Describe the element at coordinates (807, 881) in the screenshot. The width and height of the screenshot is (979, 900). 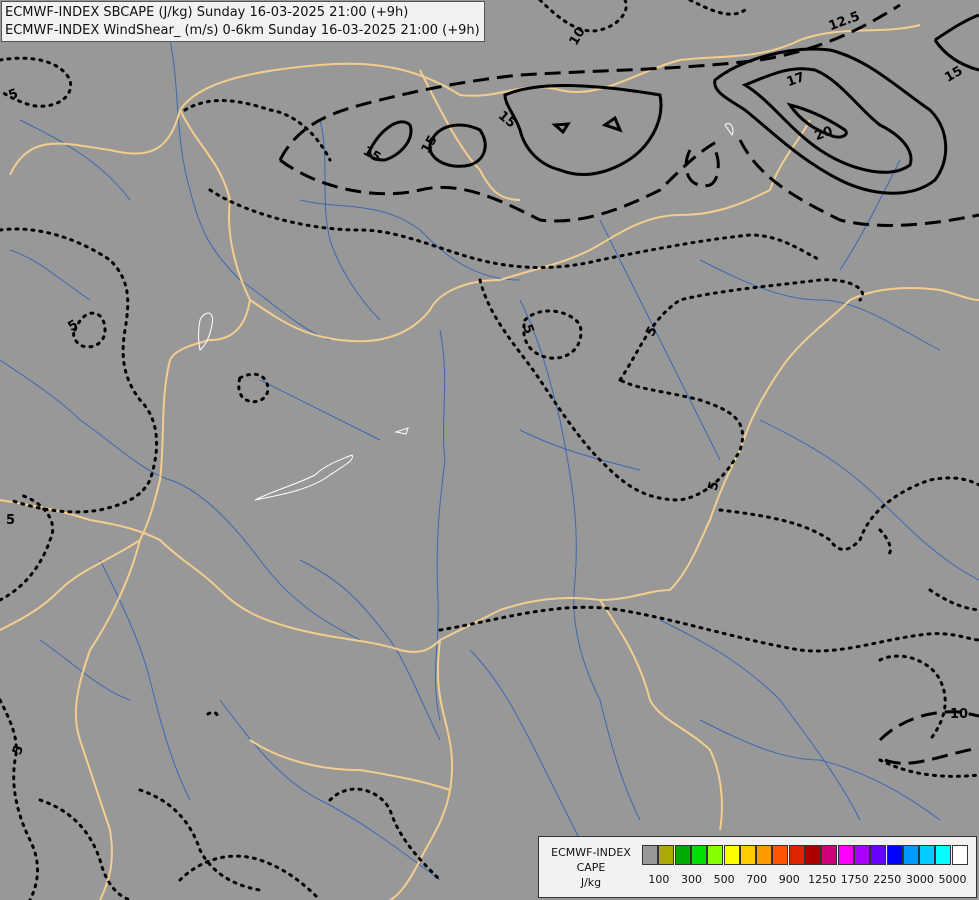
I see `legend-tick-labels: 100 300 500 700 900 1250 1750 2250 3000 5000` at that location.